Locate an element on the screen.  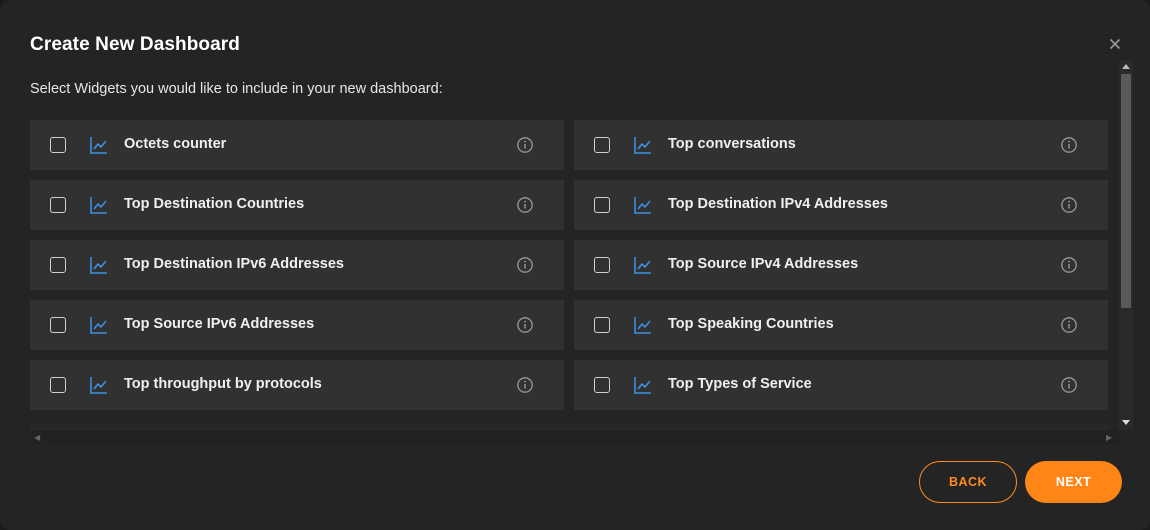
list-fade is located at coordinates (569, 425).